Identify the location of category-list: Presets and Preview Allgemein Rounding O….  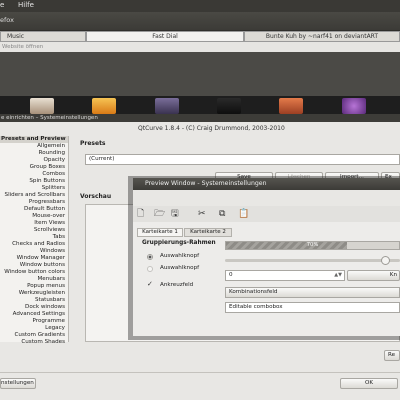
(34, 240).